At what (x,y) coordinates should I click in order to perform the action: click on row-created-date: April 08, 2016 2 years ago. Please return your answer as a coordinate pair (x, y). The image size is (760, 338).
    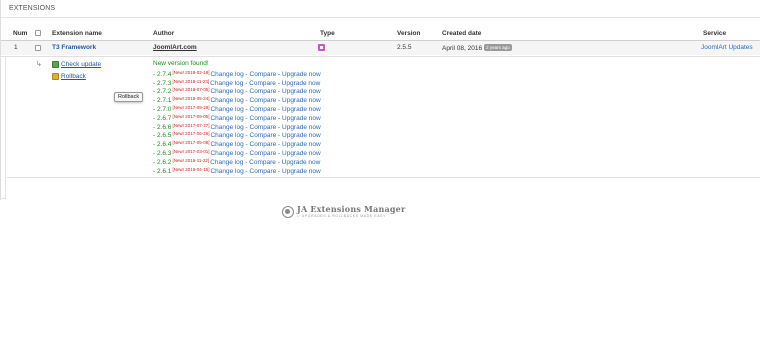
    Looking at the image, I should click on (477, 48).